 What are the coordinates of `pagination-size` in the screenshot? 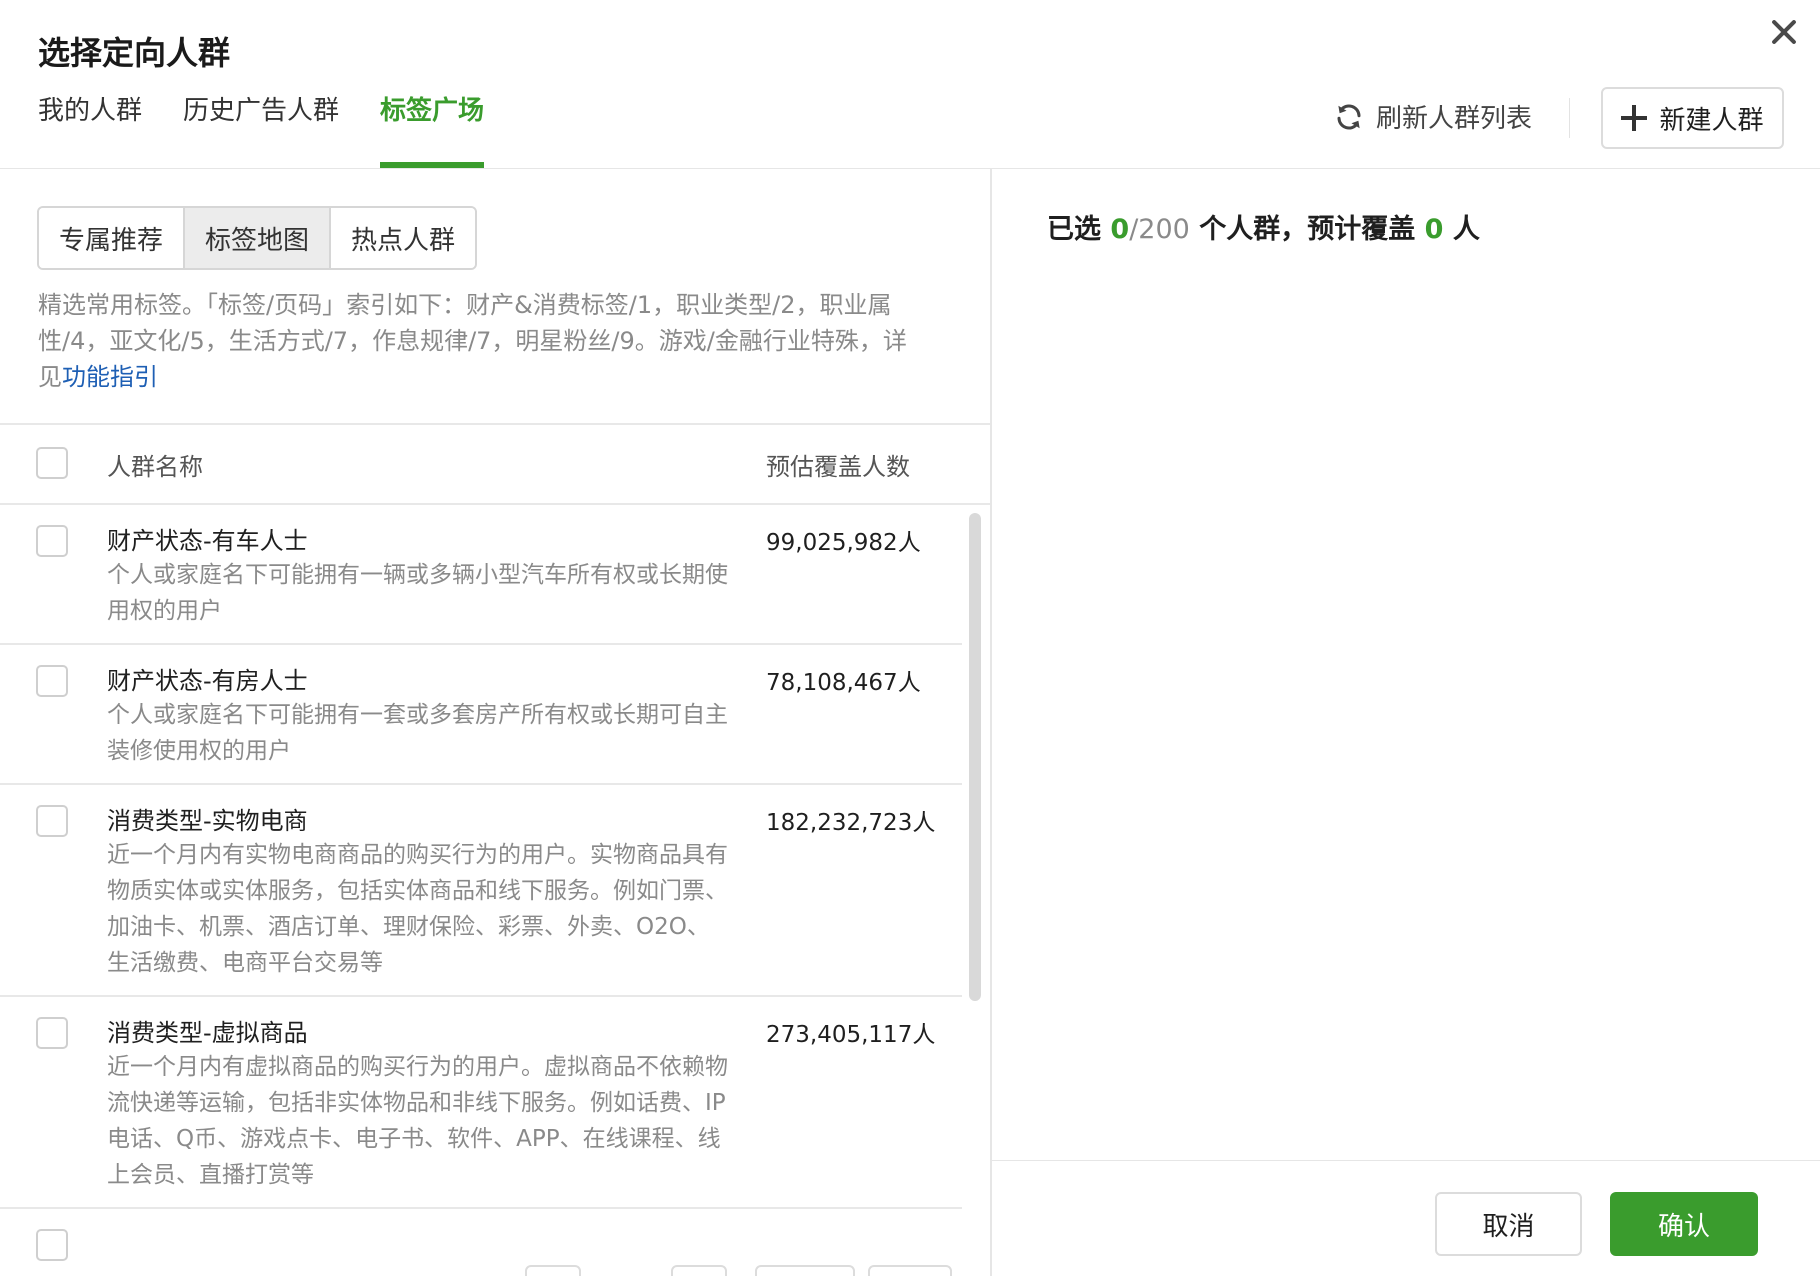 It's located at (805, 1270).